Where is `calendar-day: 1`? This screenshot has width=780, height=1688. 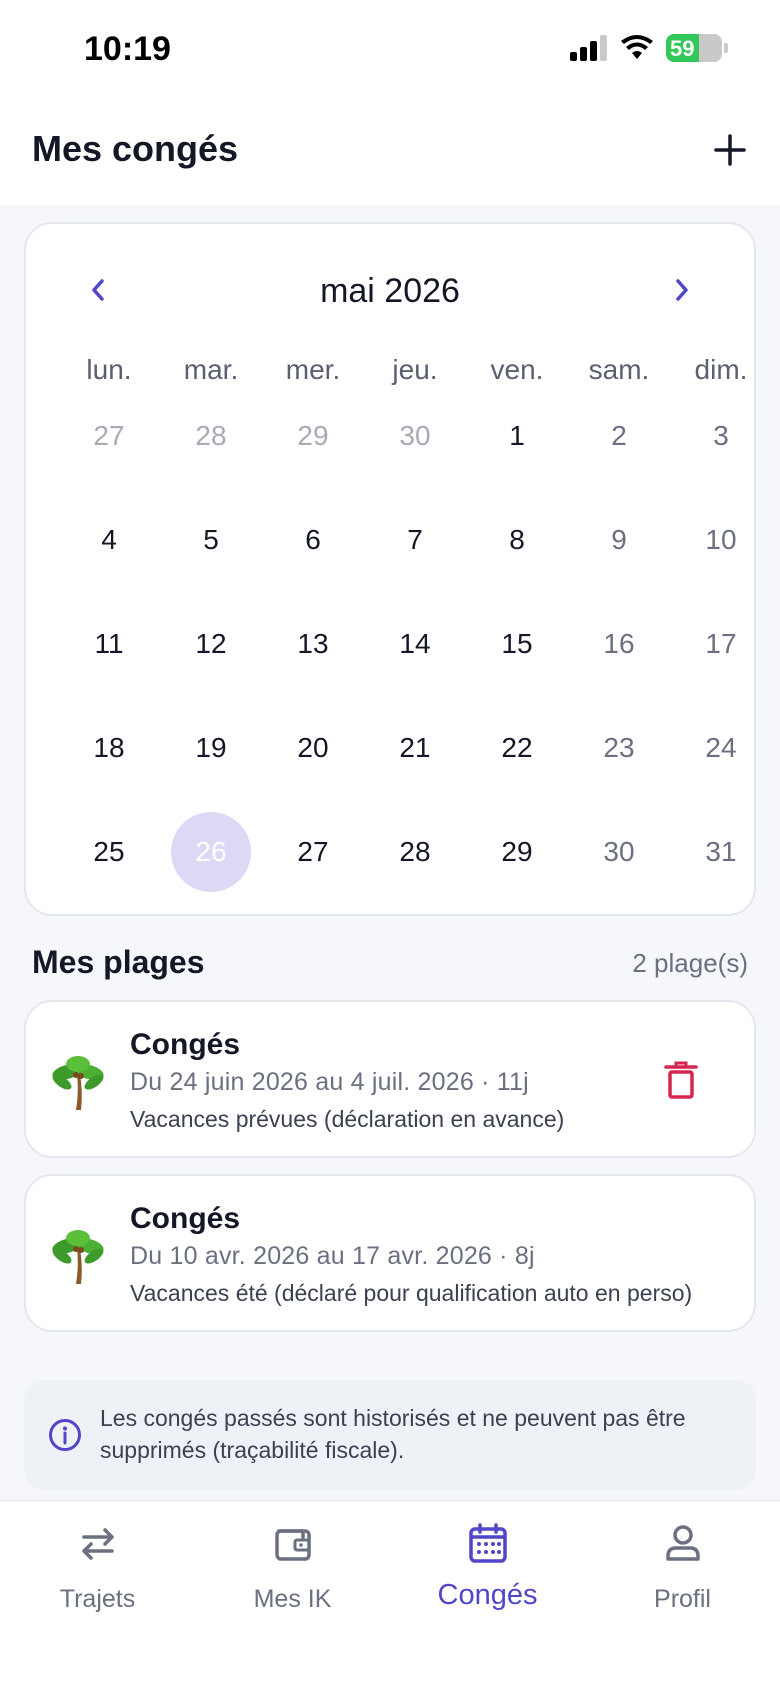 calendar-day: 1 is located at coordinates (517, 436).